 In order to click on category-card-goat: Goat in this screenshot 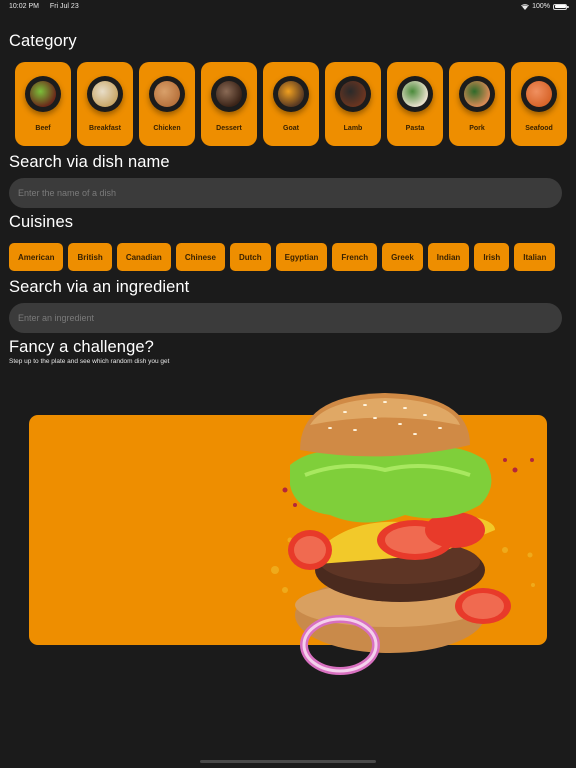, I will do `click(291, 104)`.